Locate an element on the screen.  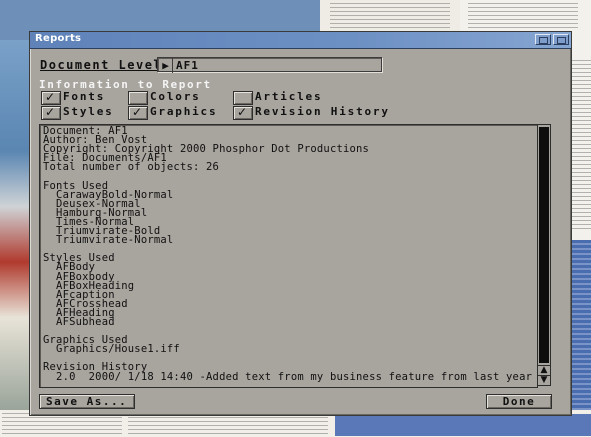
checkbox-colors-label: Colors is located at coordinates (175, 96).